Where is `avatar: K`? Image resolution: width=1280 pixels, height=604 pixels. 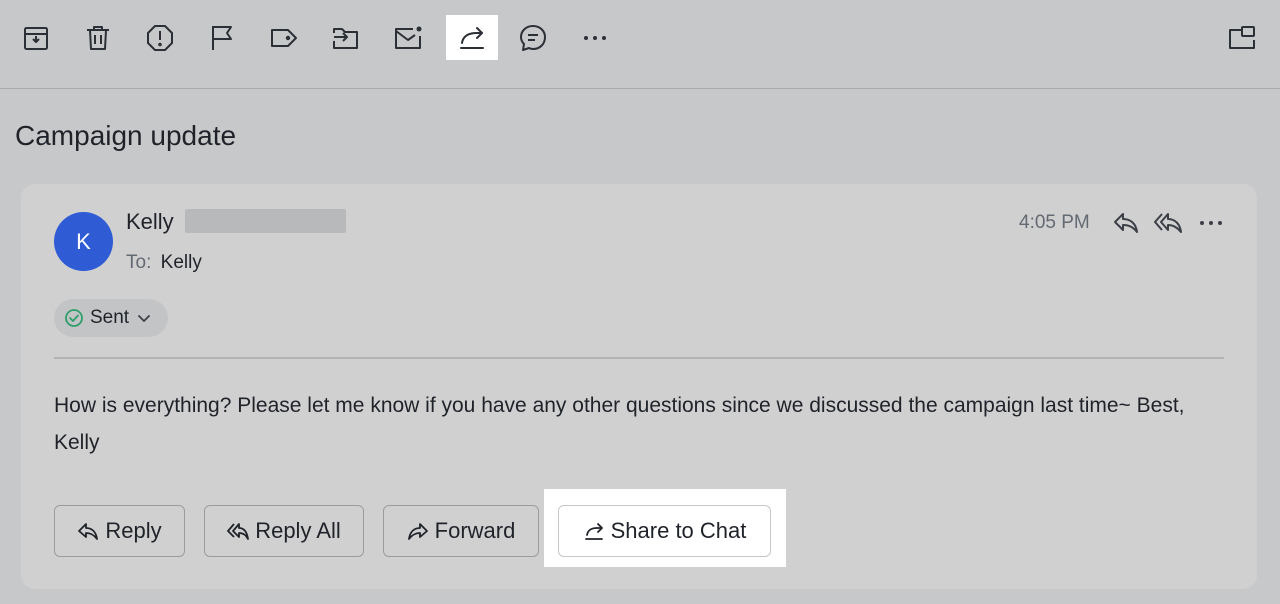 avatar: K is located at coordinates (83, 241).